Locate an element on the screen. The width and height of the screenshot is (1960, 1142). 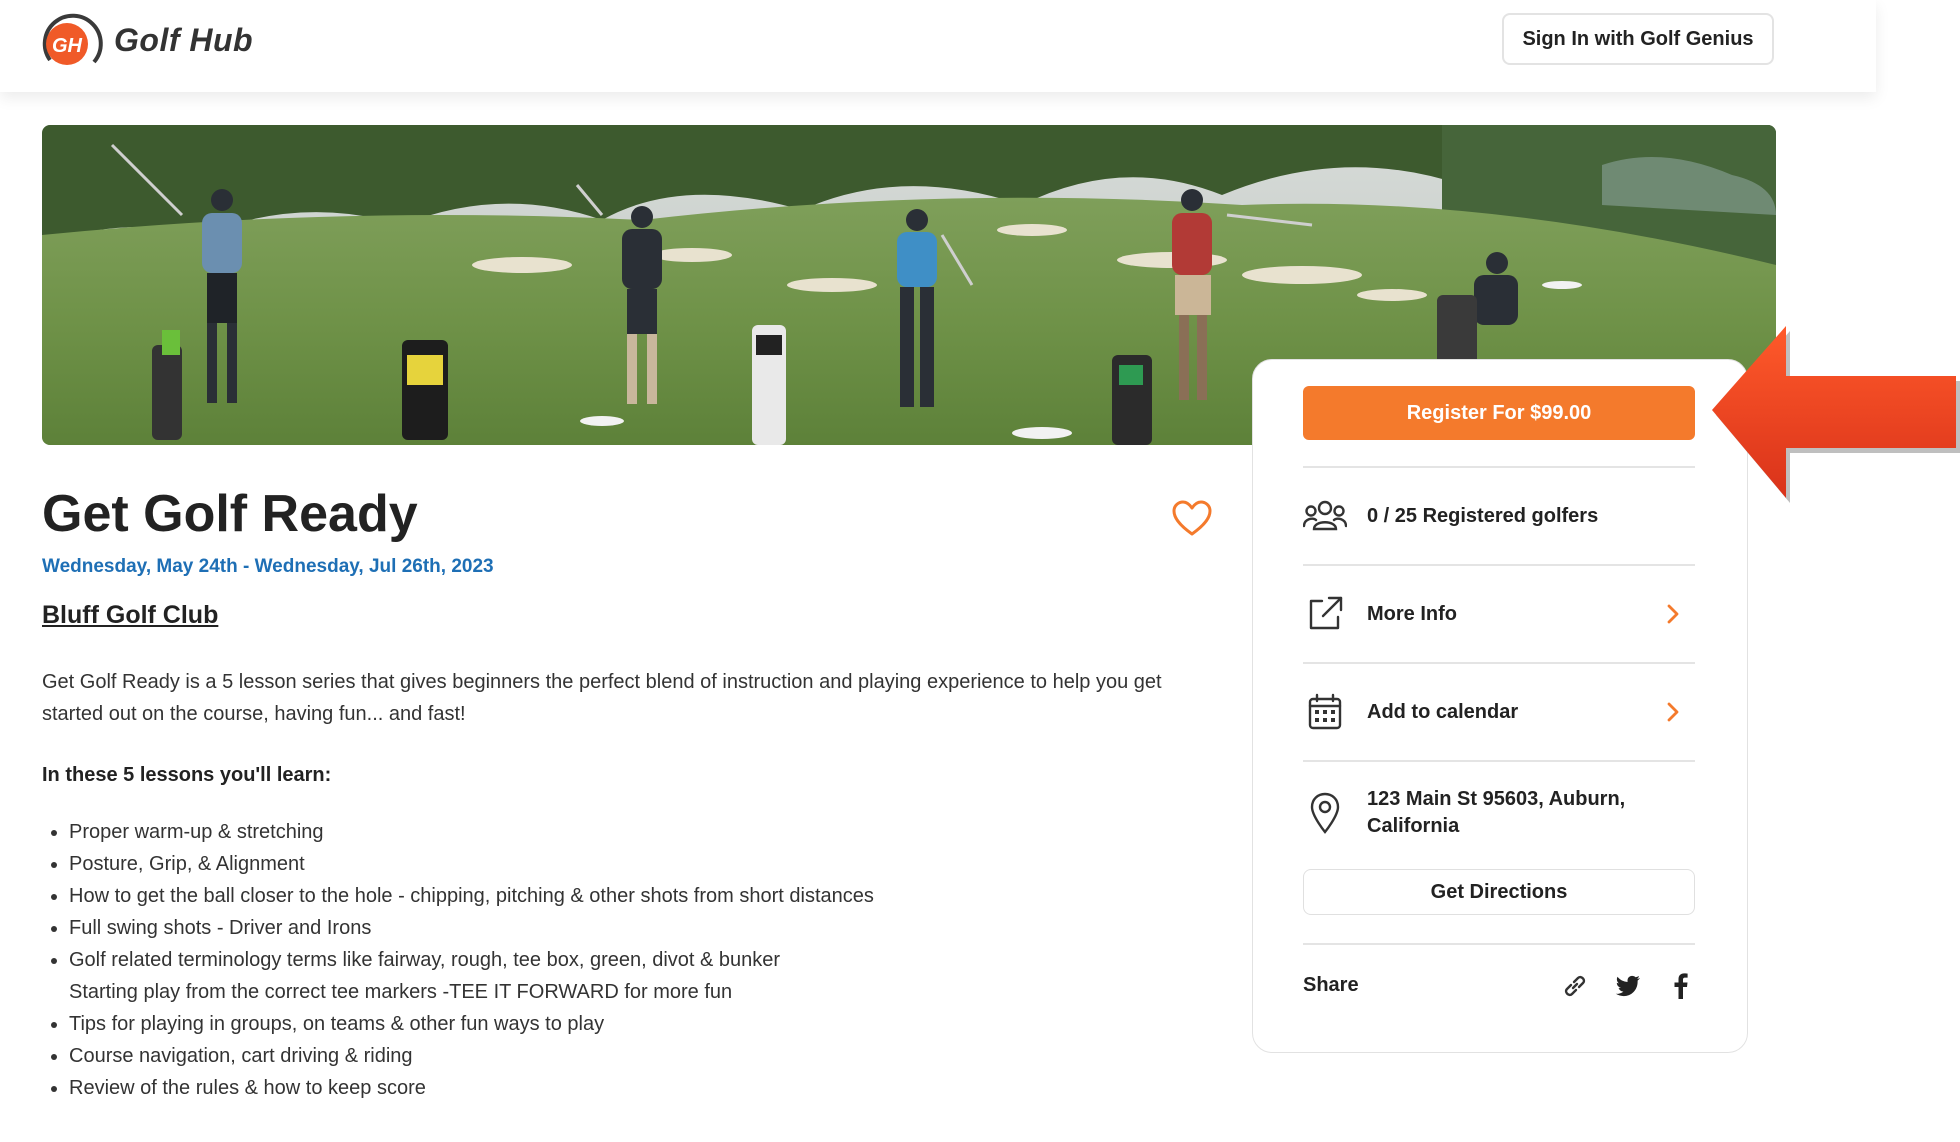
registered-golfers-row: 0 / 25 Registered golfers is located at coordinates (1499, 516).